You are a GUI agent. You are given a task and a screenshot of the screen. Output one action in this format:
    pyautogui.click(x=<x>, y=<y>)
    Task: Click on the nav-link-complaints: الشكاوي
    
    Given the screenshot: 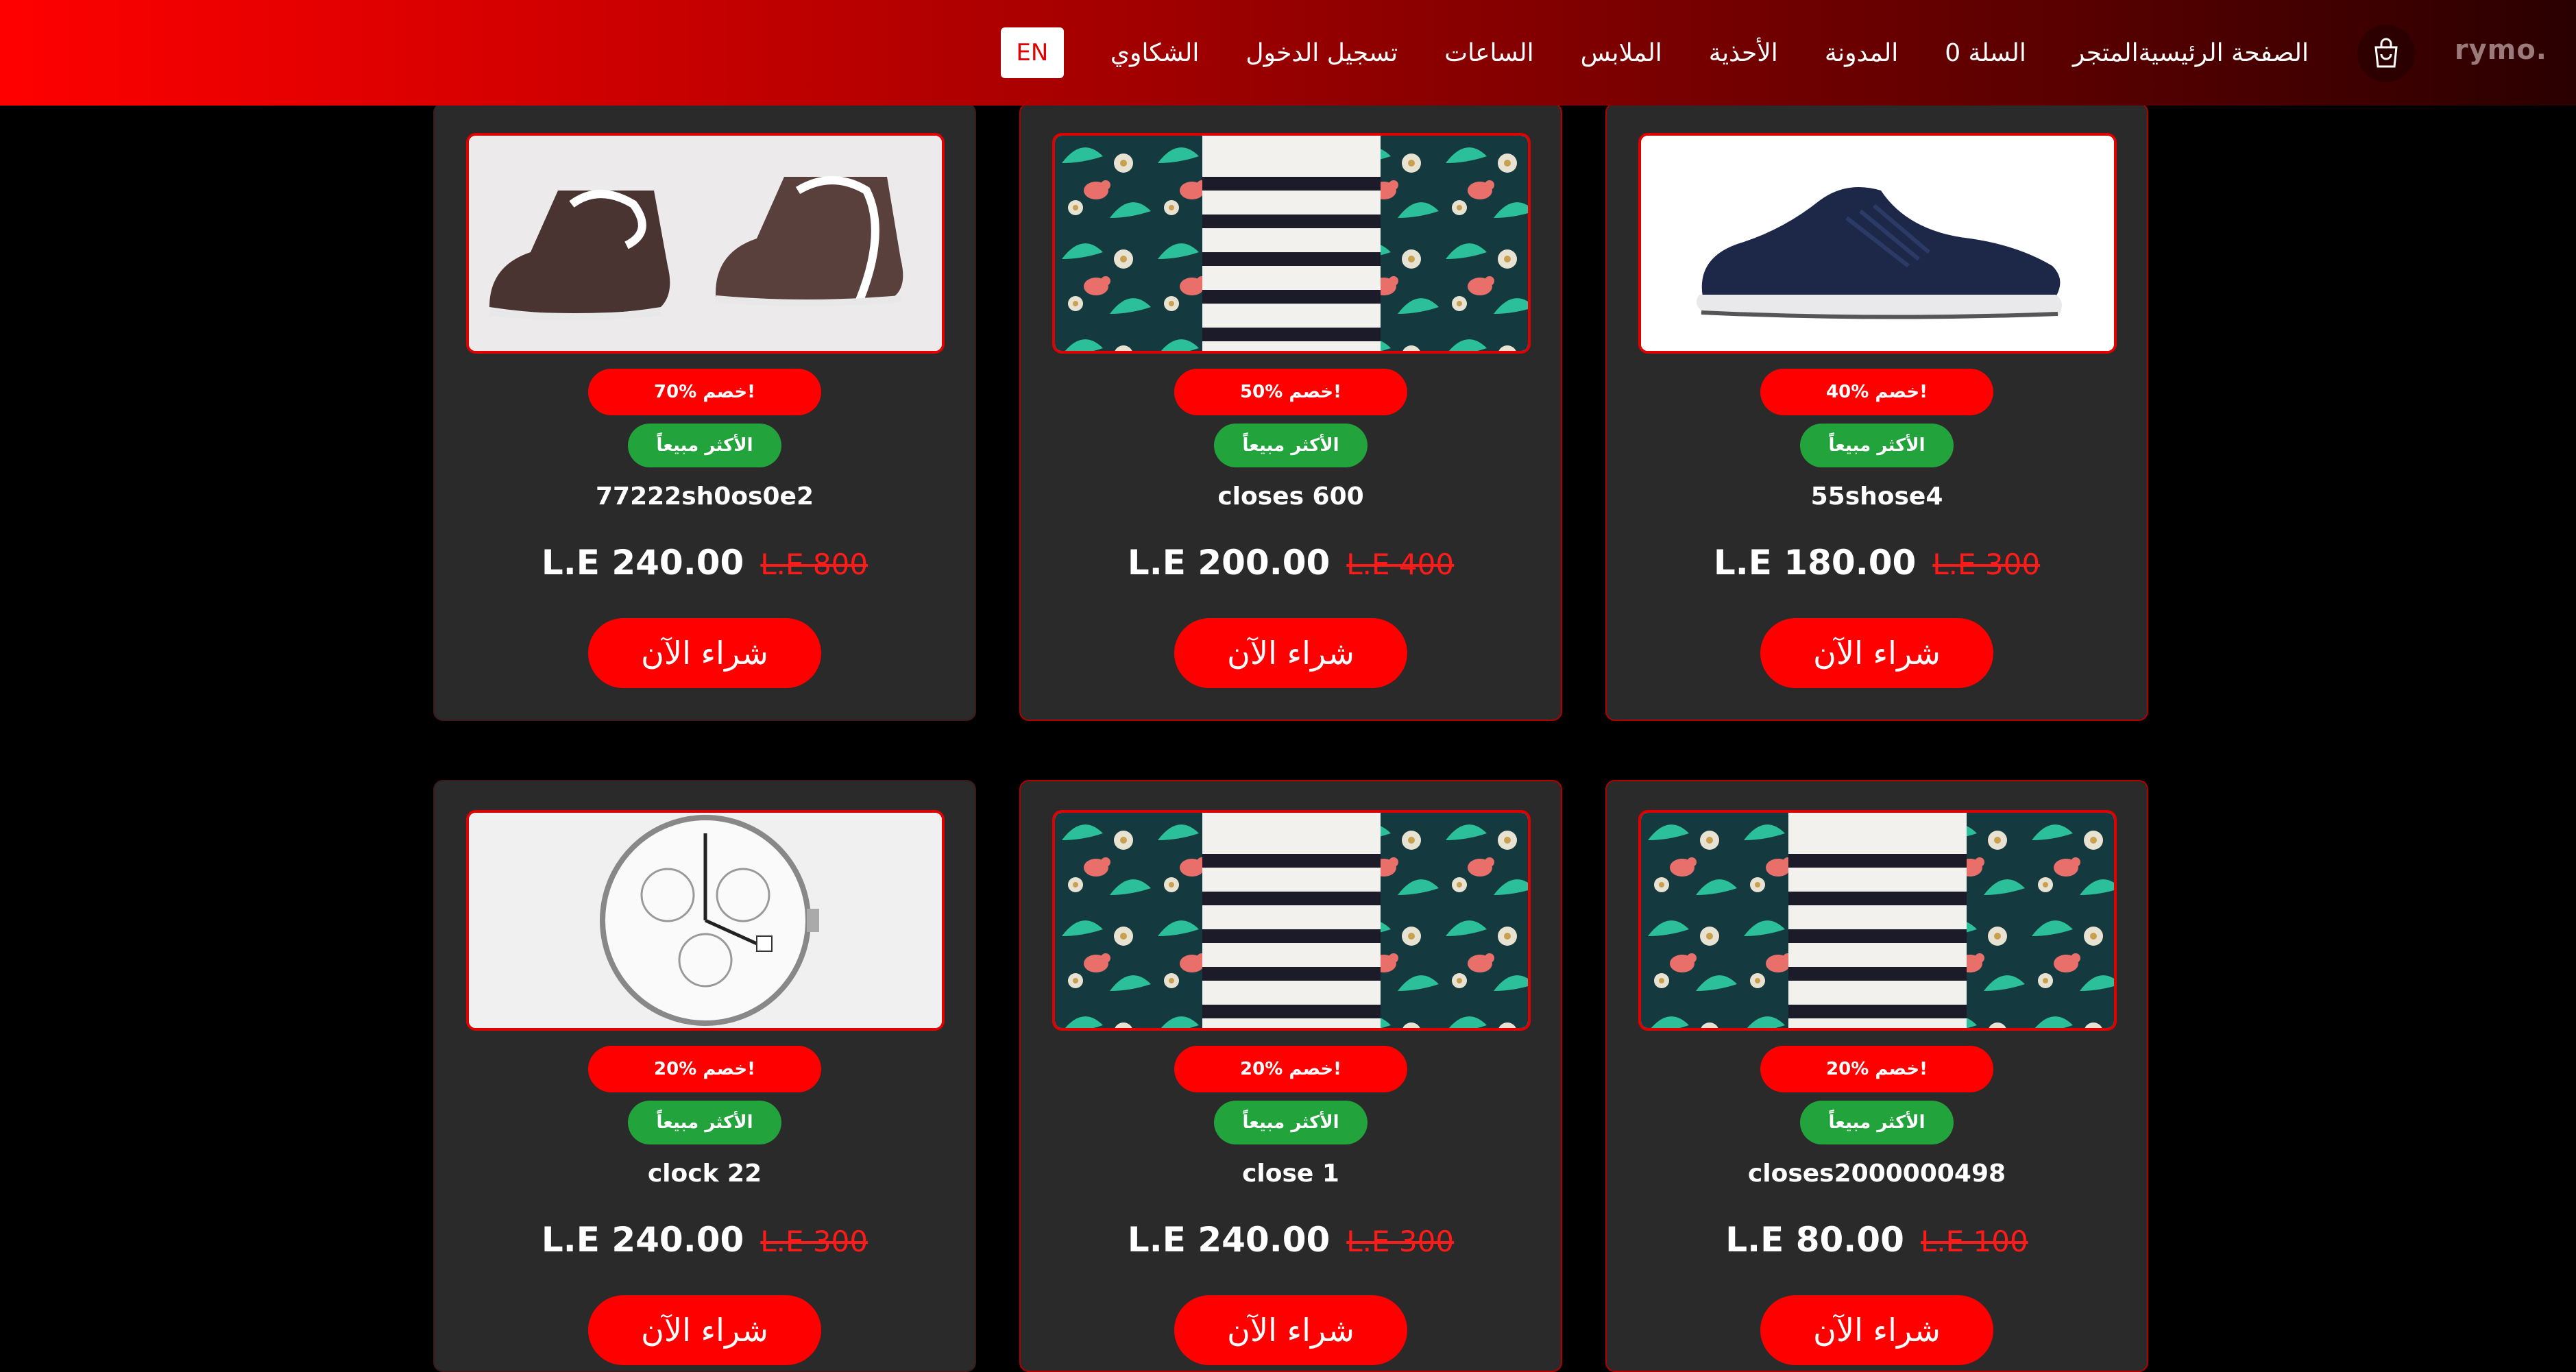 What is the action you would take?
    pyautogui.click(x=1155, y=53)
    